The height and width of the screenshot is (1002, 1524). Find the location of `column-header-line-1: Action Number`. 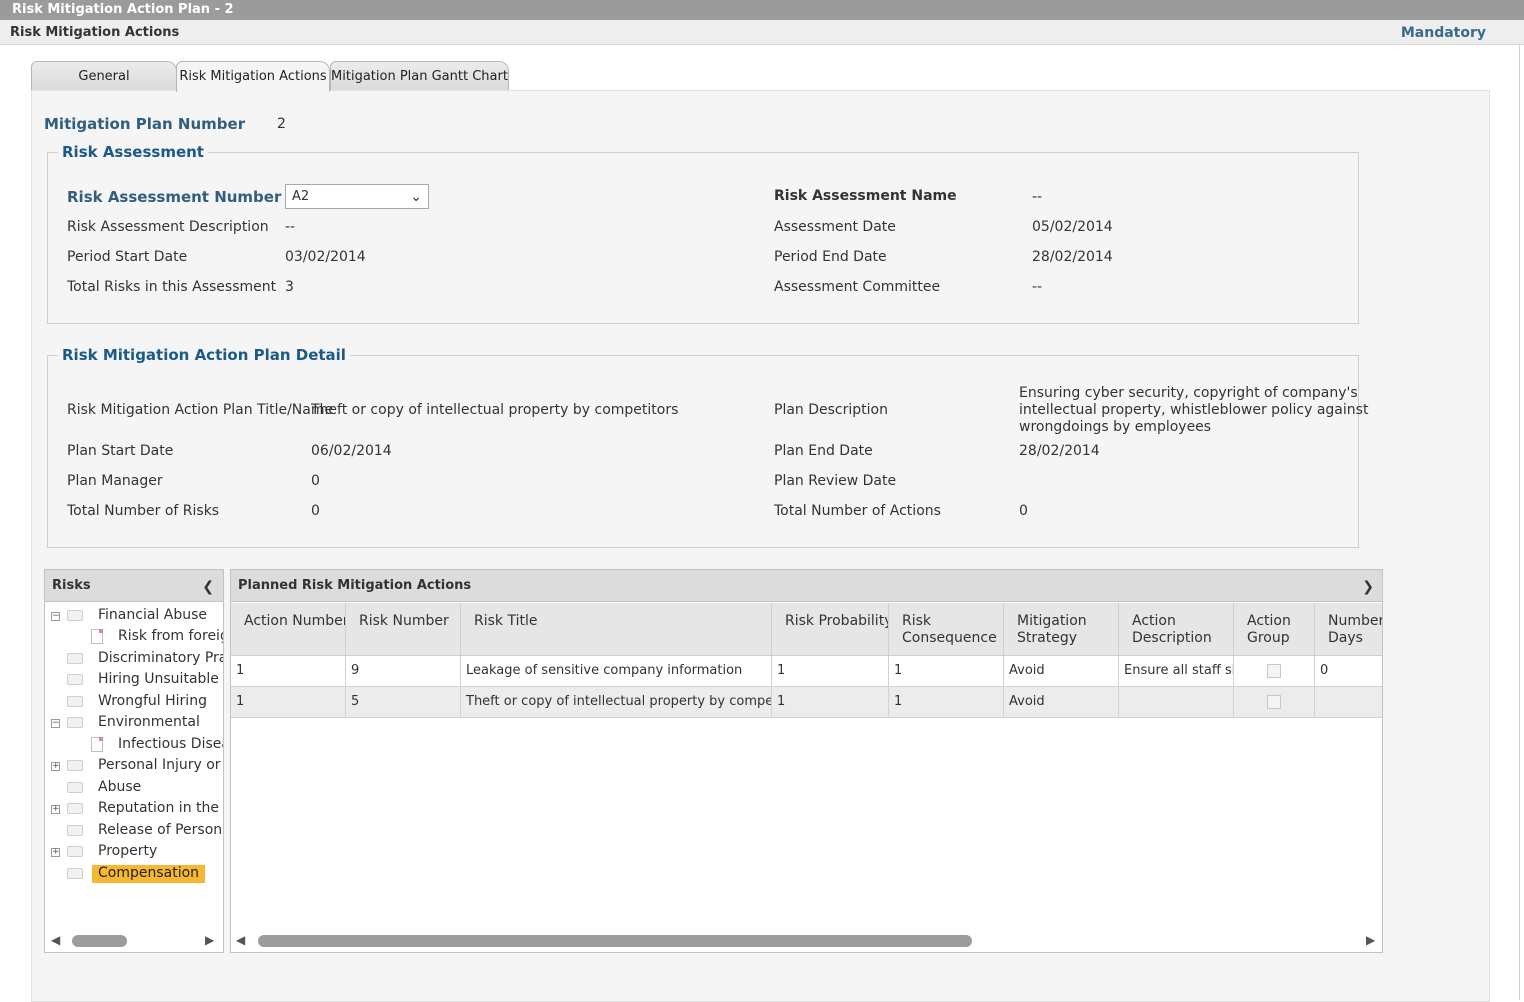

column-header-line-1: Action Number is located at coordinates (295, 621).